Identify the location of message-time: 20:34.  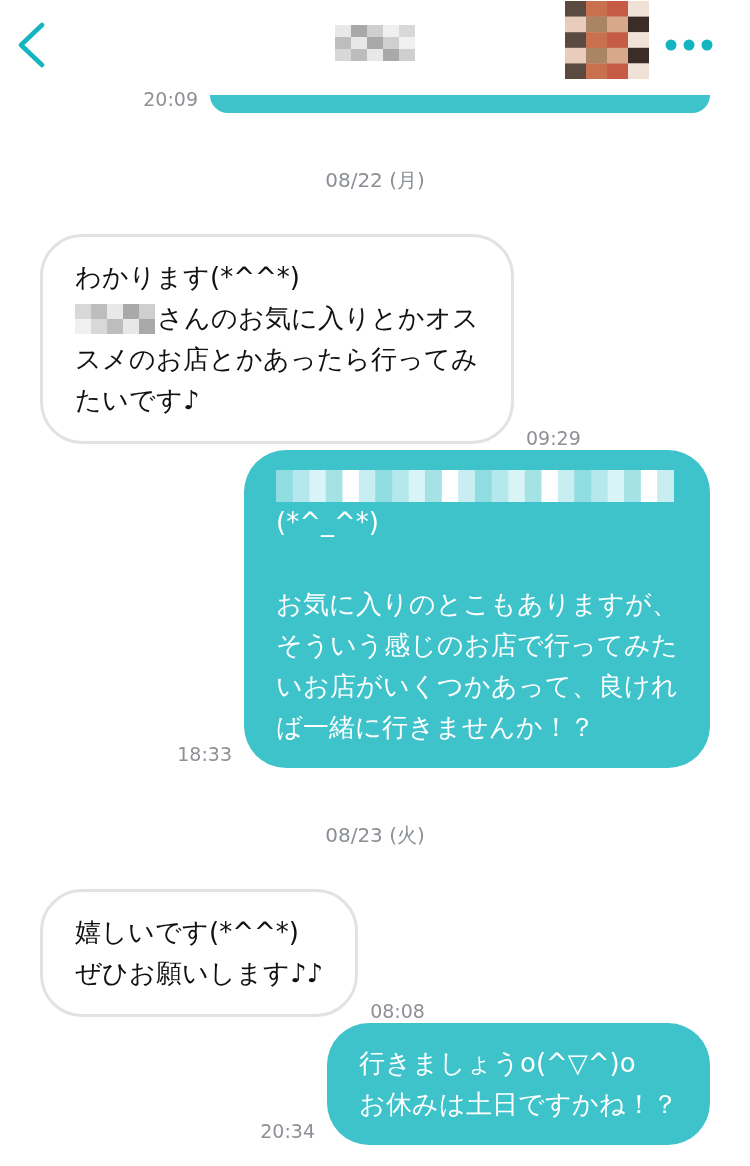
(287, 1131).